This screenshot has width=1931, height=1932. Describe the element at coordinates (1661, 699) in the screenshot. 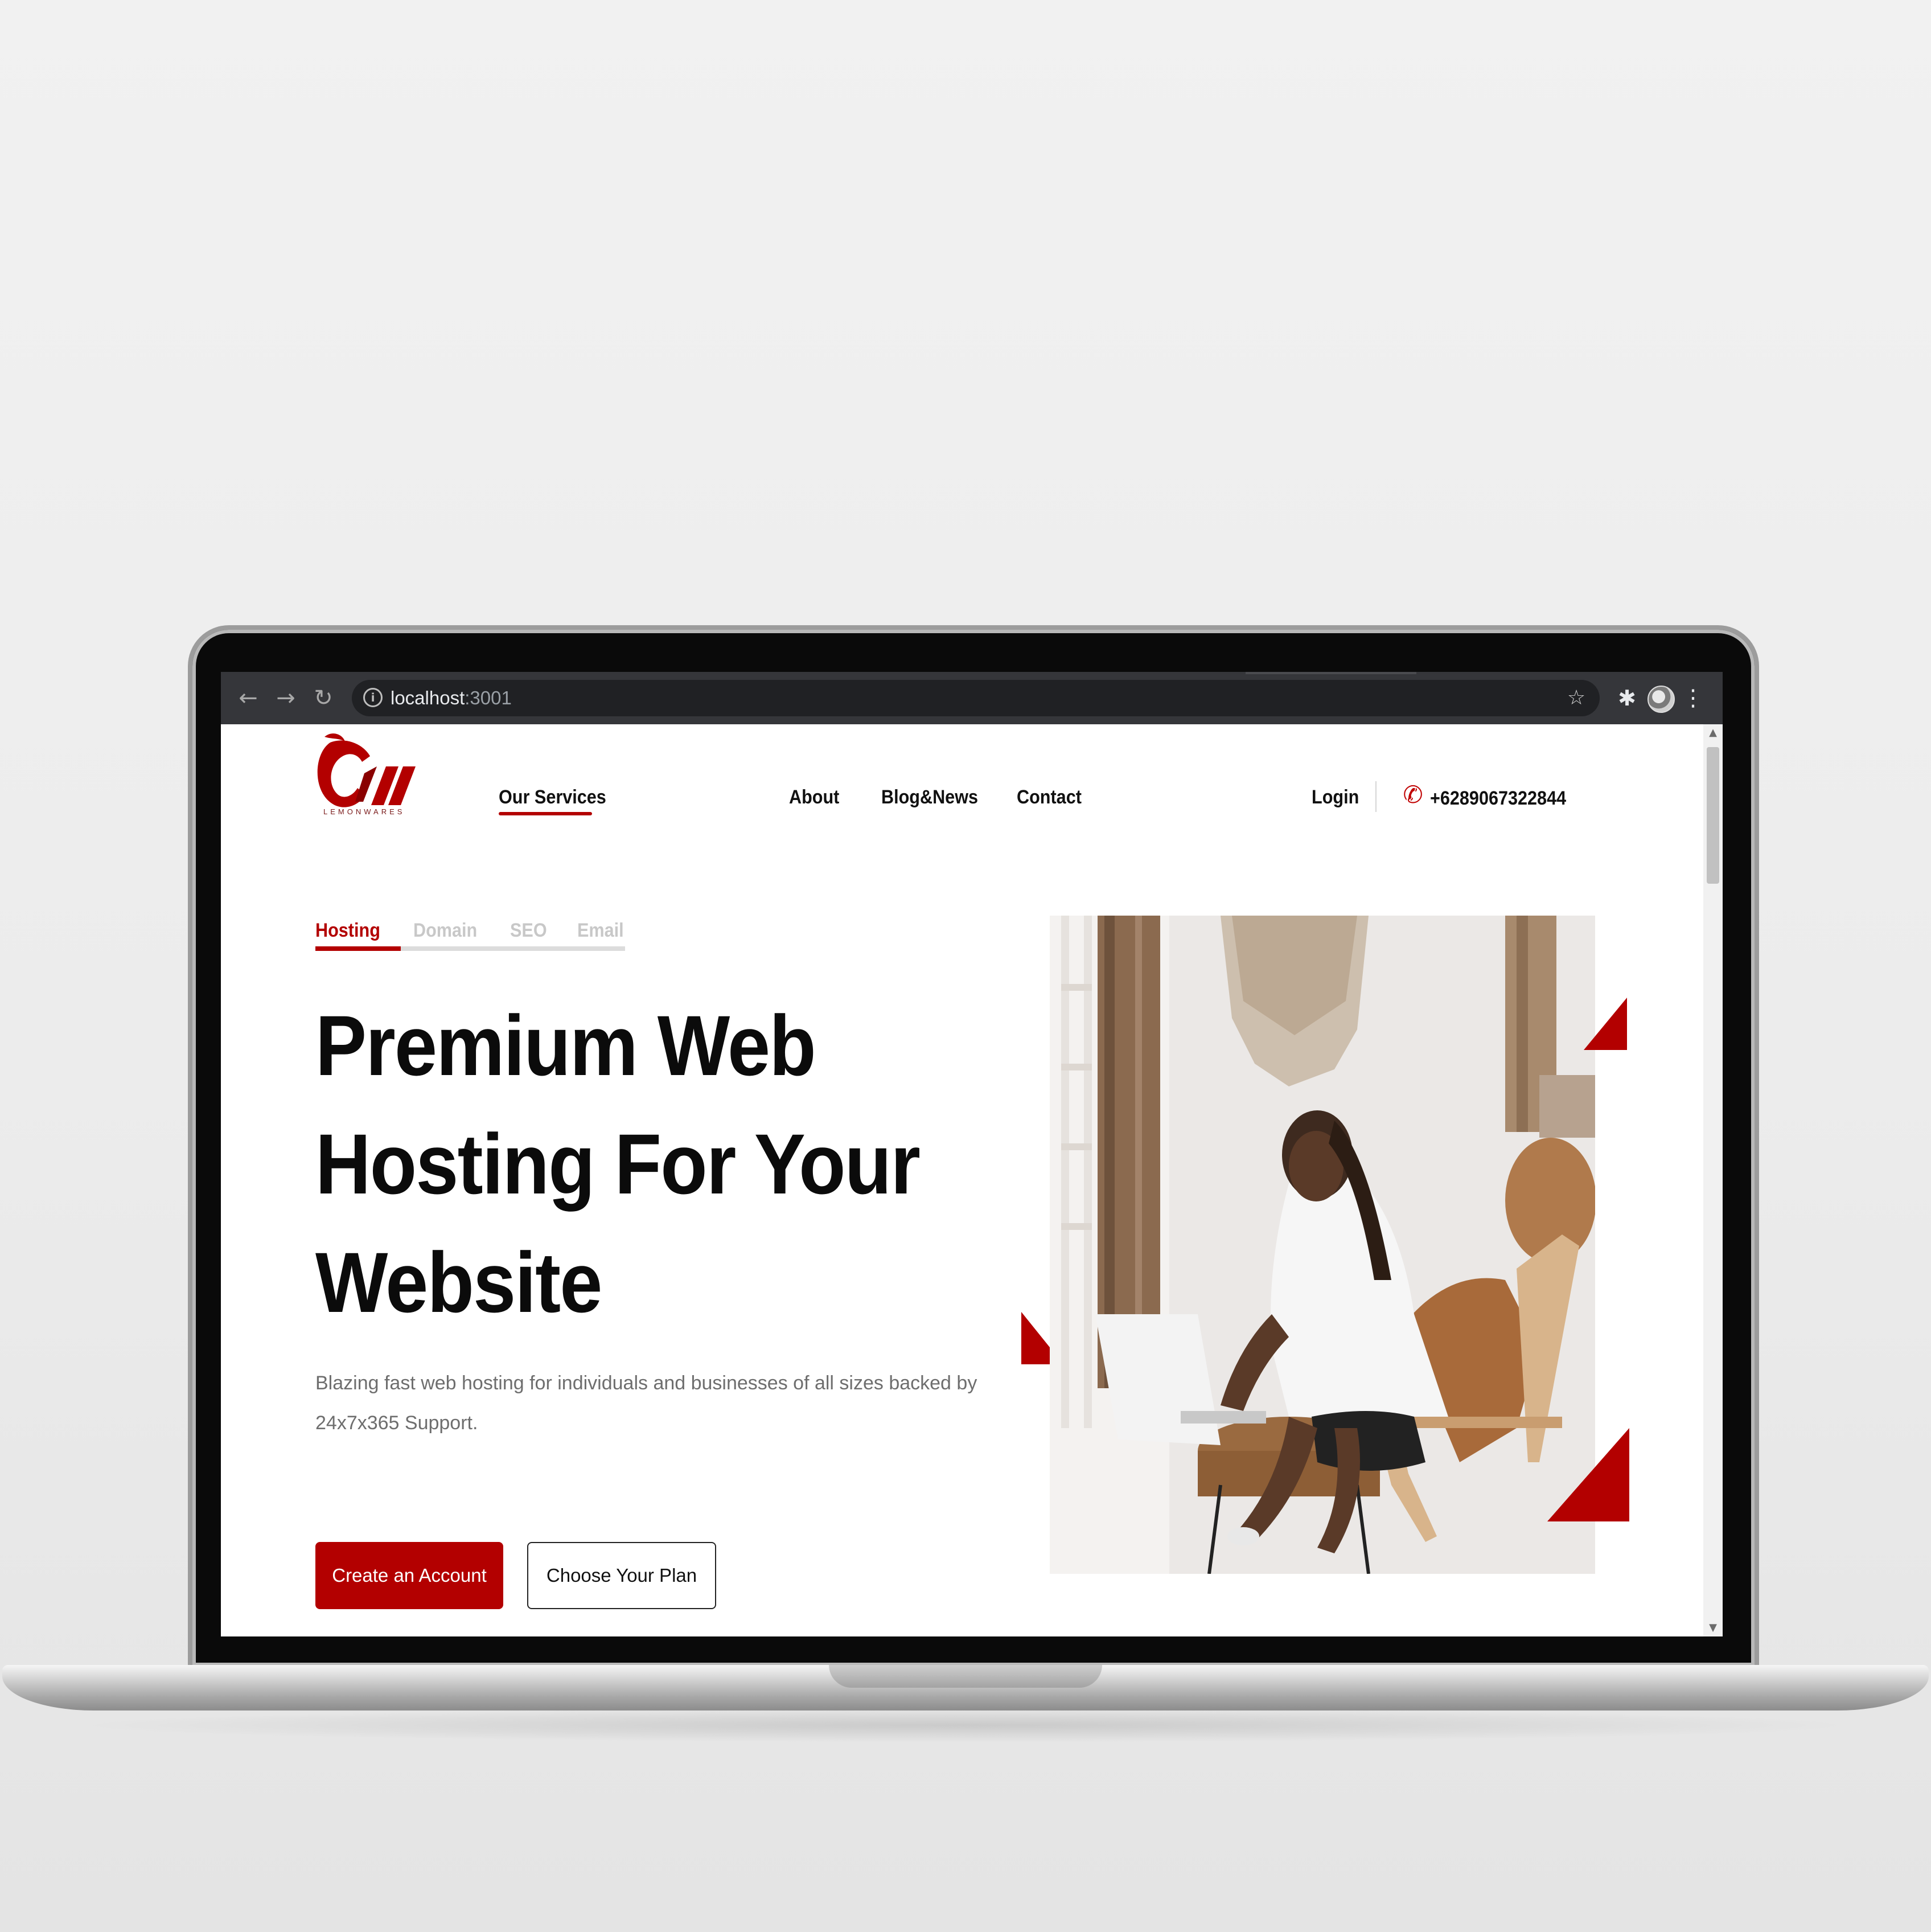

I see `avatar` at that location.